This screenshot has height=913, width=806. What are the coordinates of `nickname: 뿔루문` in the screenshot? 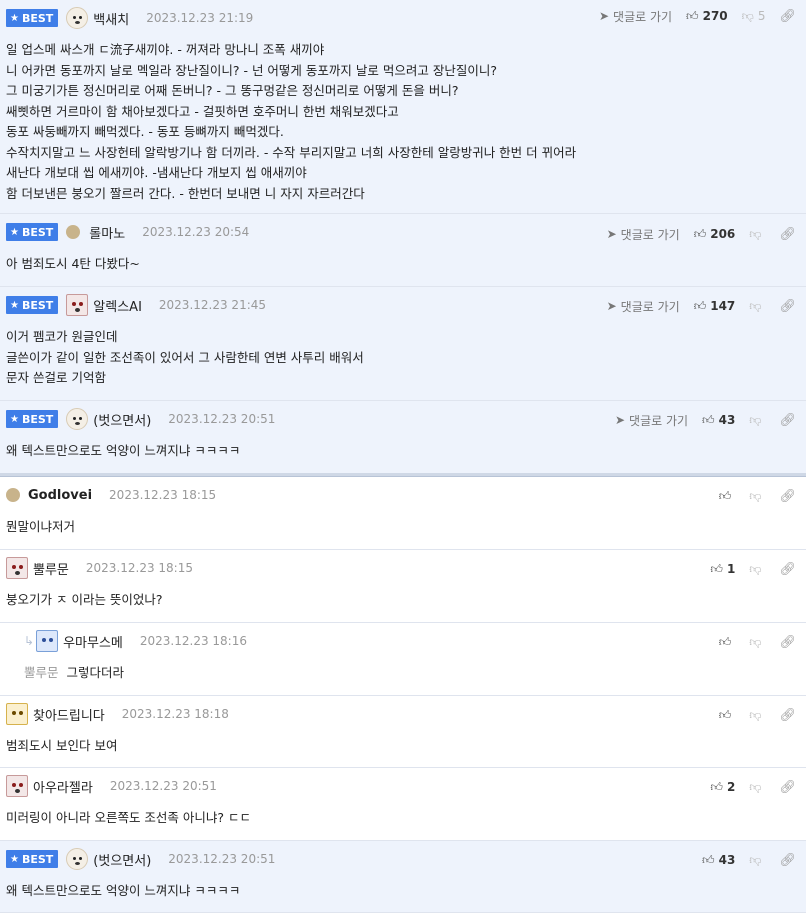 It's located at (51, 568).